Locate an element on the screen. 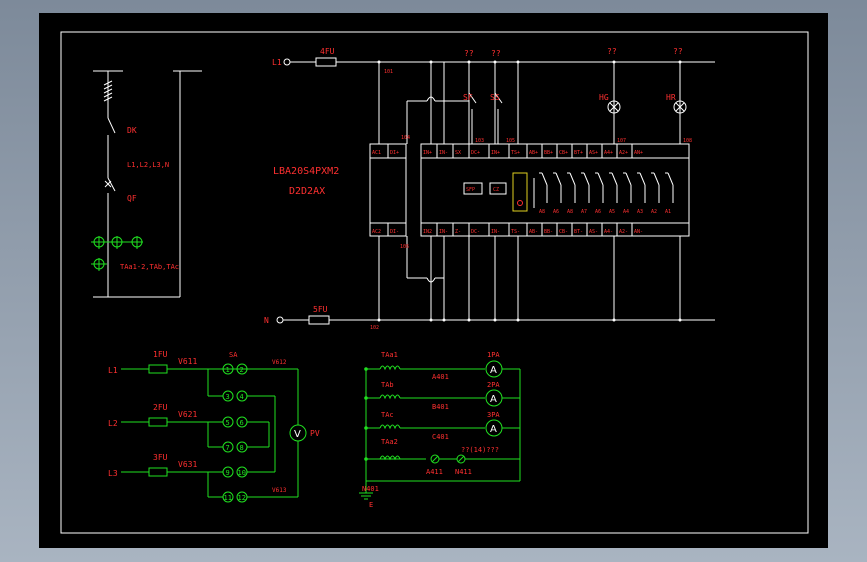  v621-label: V621 is located at coordinates (187, 414).